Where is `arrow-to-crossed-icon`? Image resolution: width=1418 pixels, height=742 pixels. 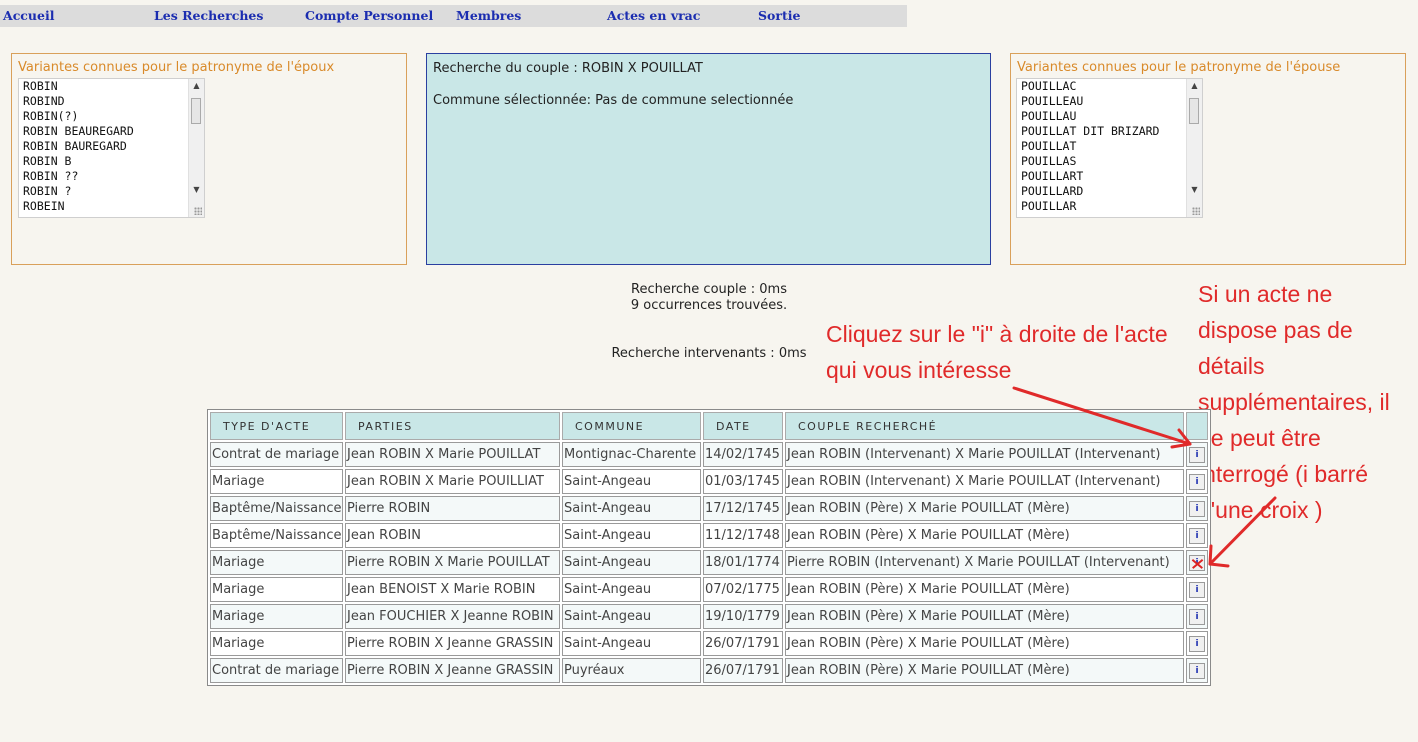
arrow-to-crossed-icon is located at coordinates (1242, 531).